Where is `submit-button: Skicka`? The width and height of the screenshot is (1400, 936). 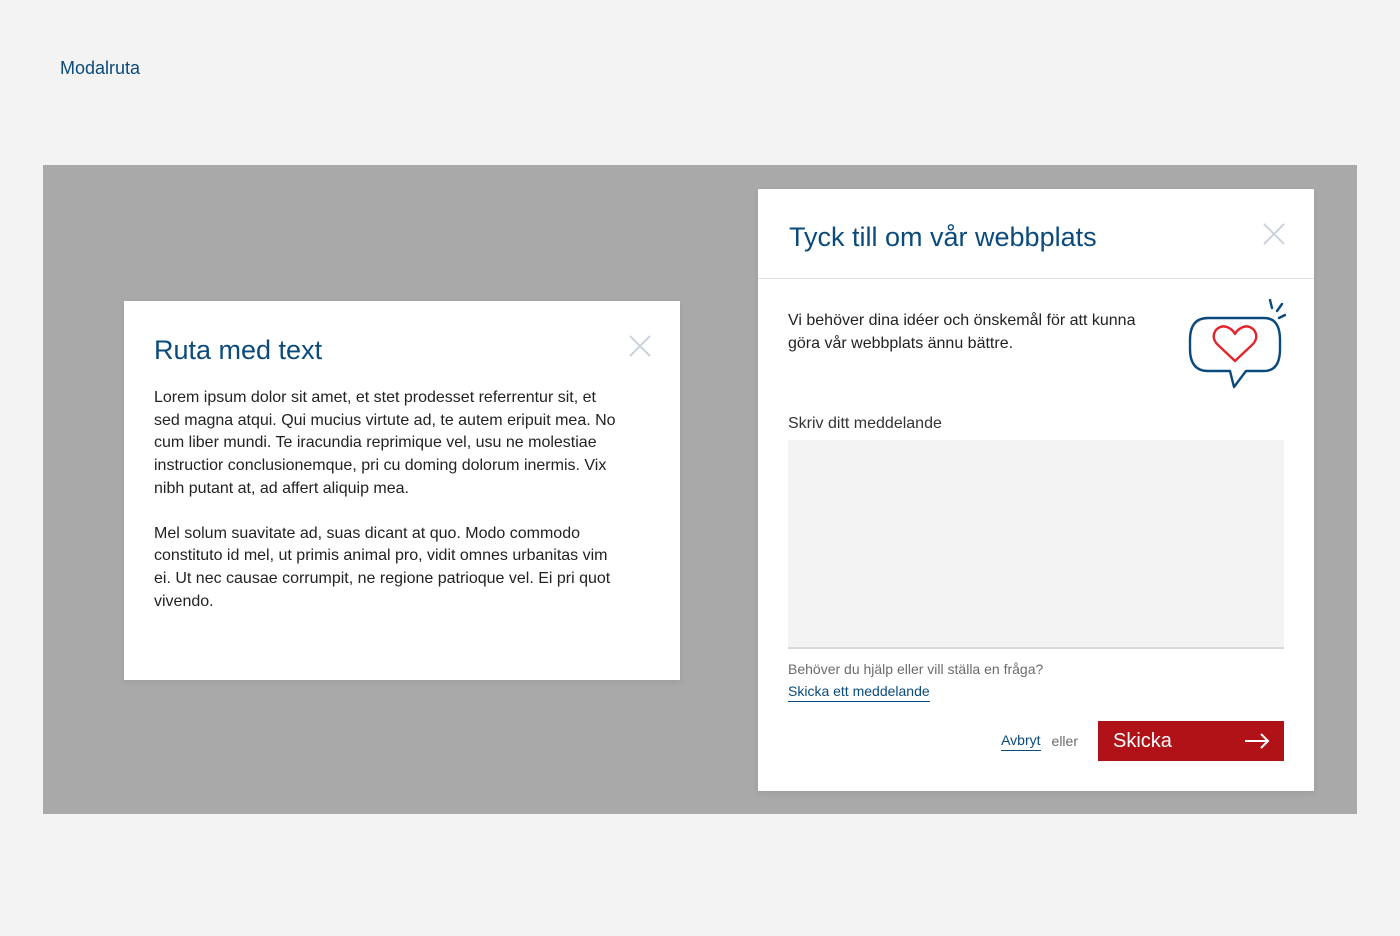 submit-button: Skicka is located at coordinates (1191, 741).